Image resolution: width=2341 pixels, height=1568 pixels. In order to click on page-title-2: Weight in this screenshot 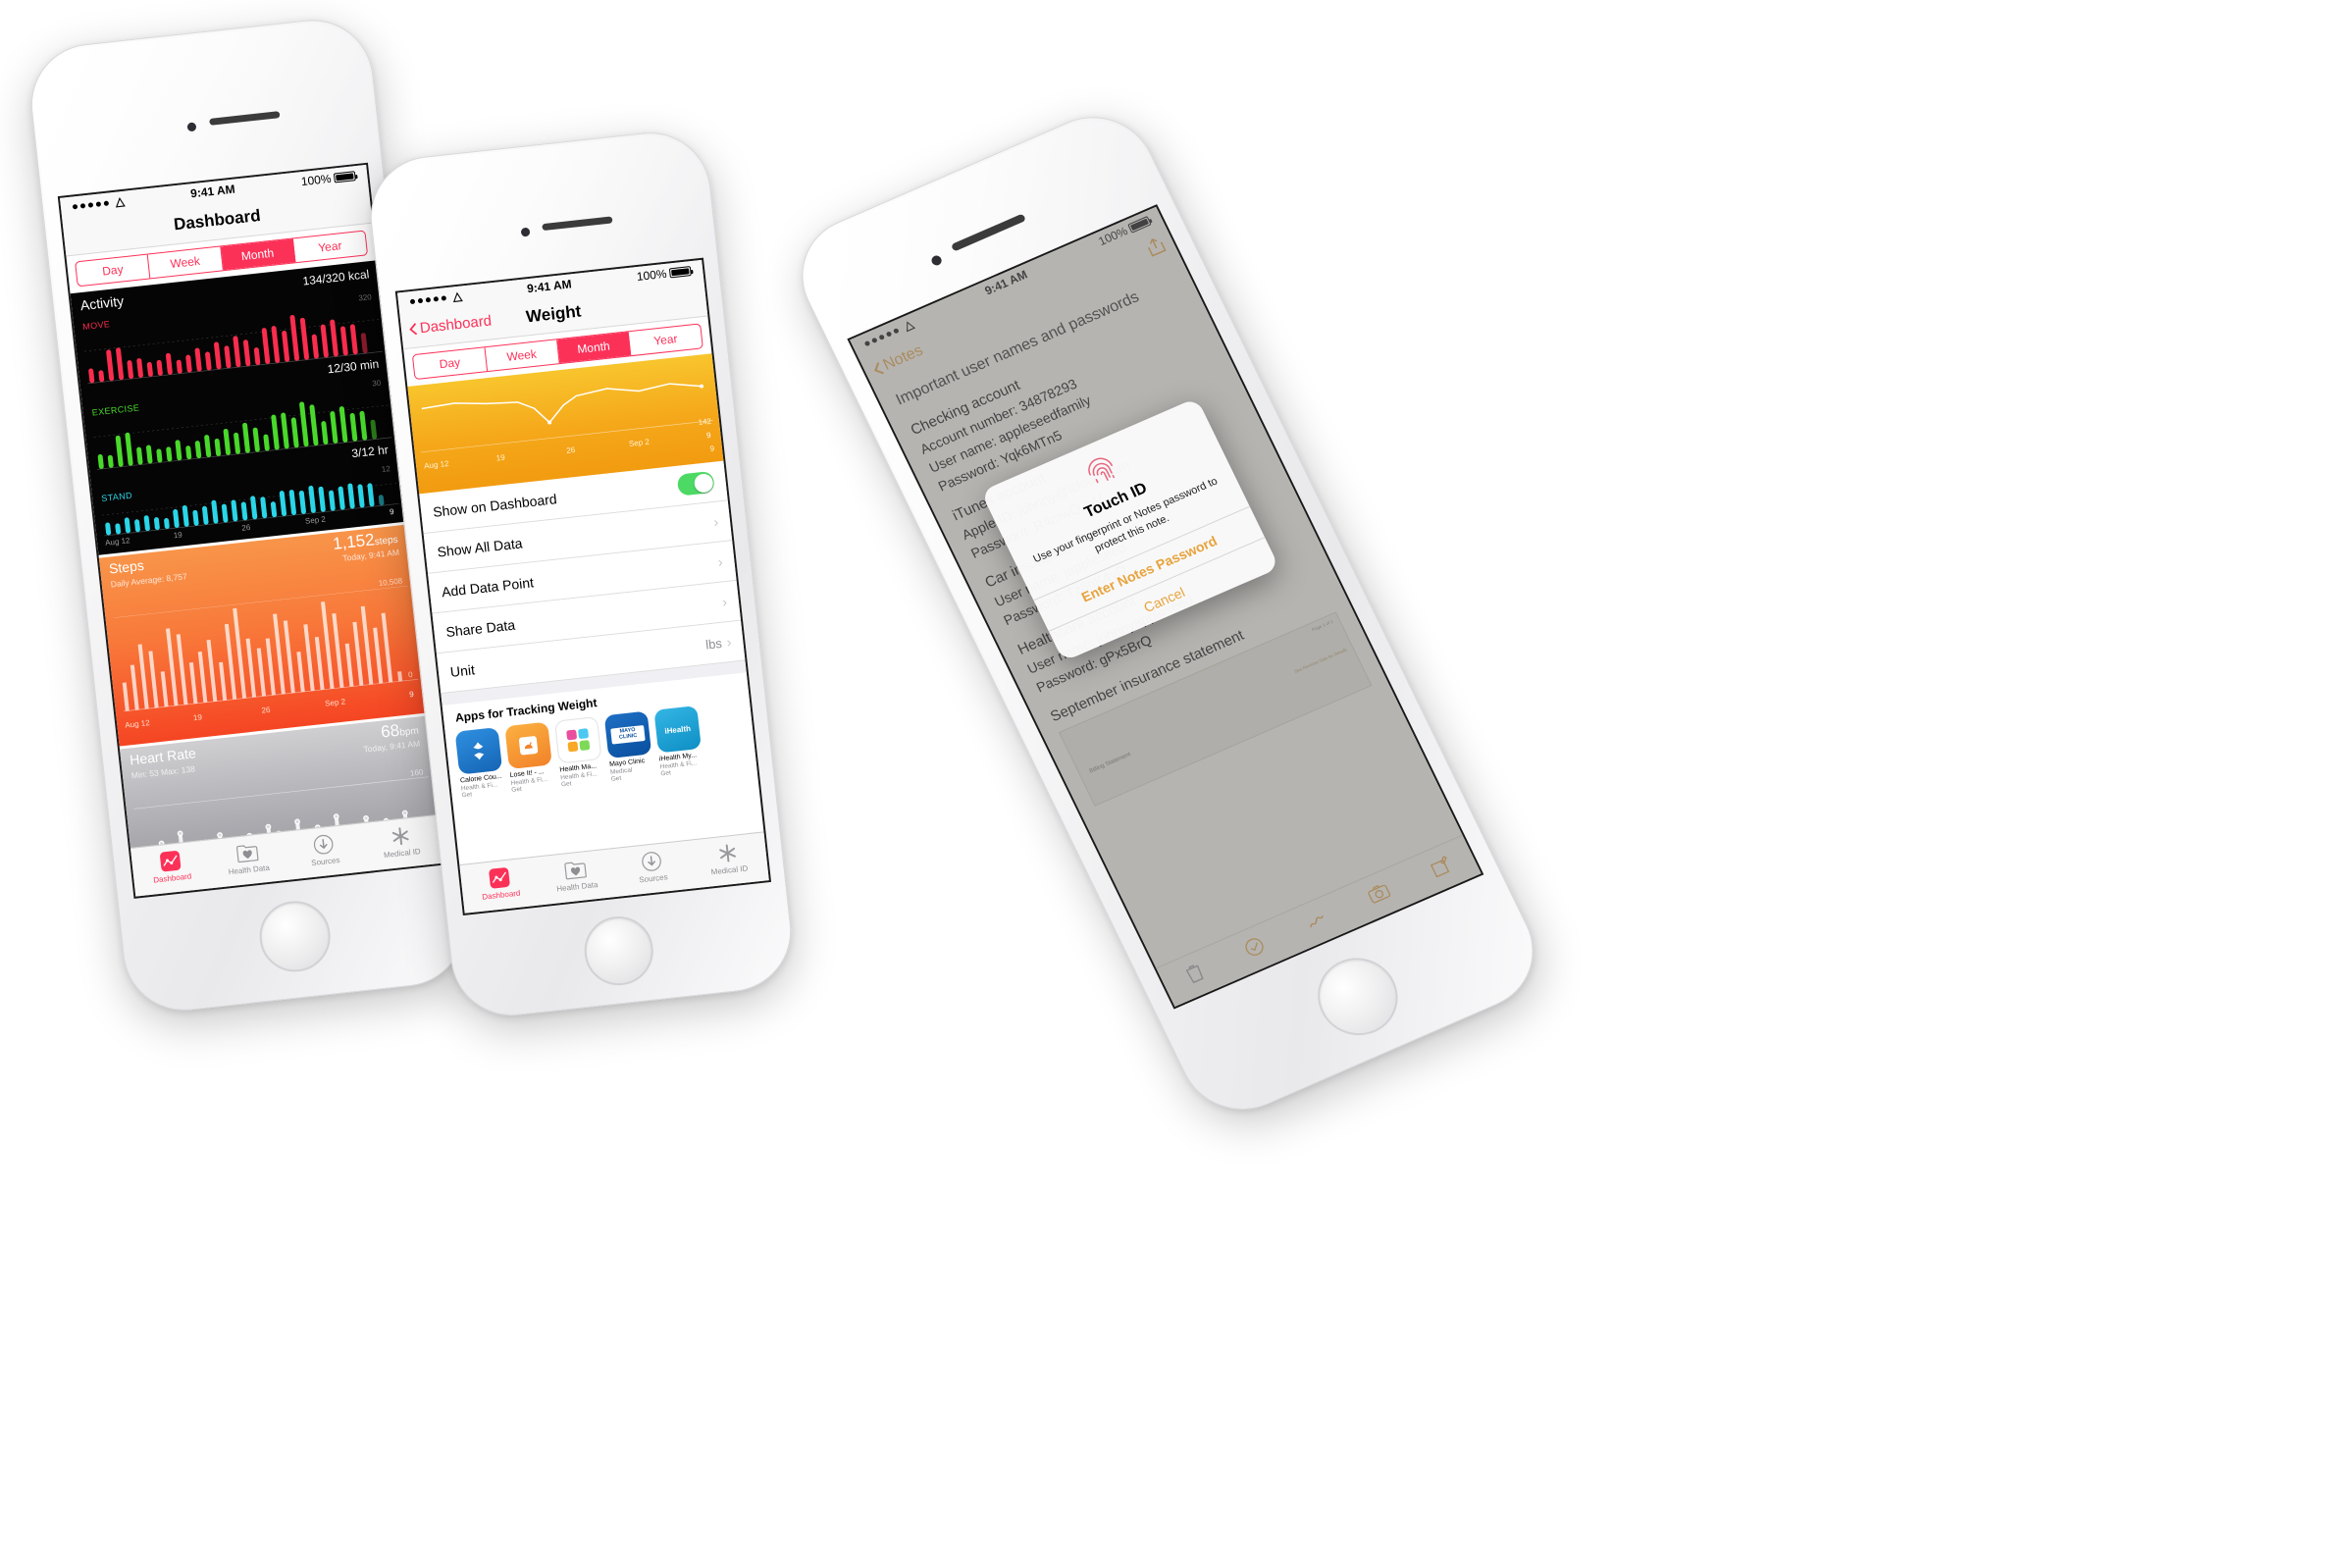, I will do `click(554, 313)`.